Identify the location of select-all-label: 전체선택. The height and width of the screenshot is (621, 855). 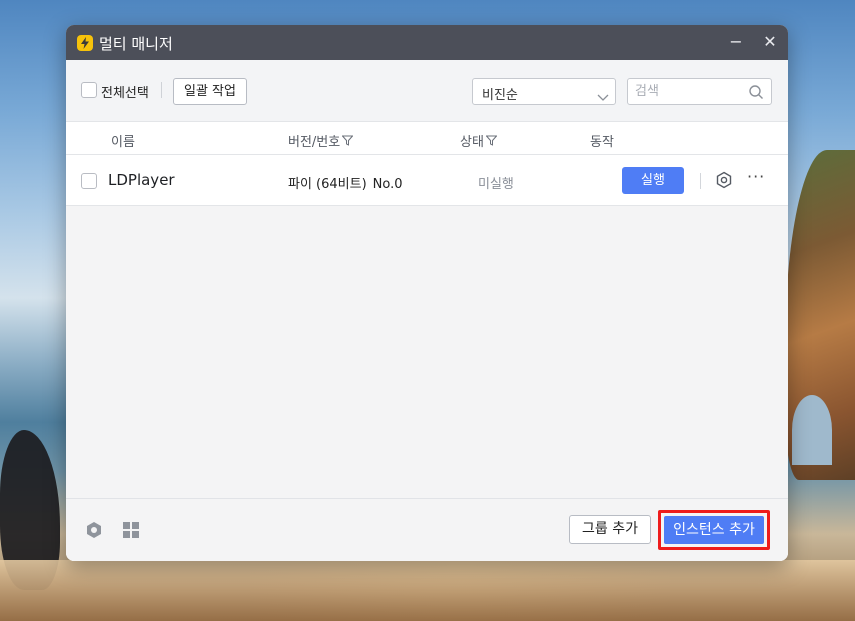
(125, 91).